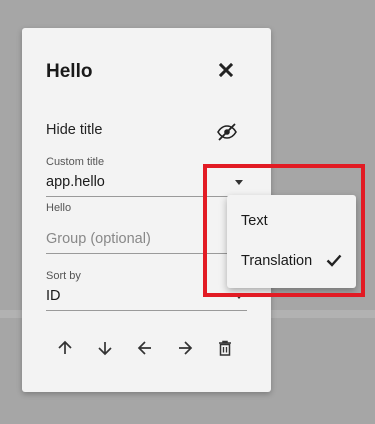  I want to click on arrow-left-icon, so click(144, 348).